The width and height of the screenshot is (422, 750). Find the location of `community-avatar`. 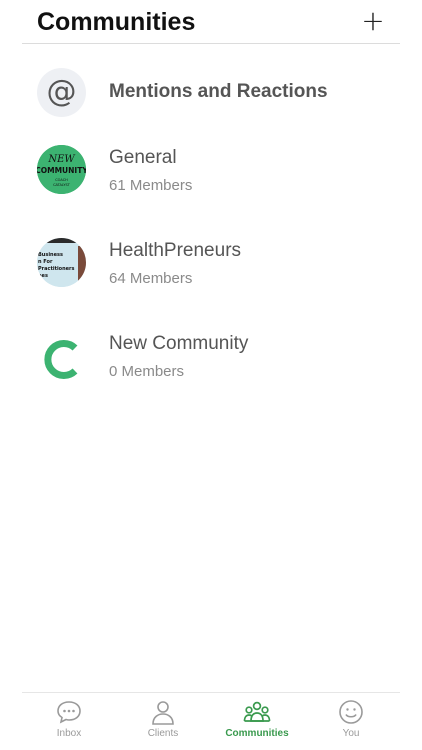

community-avatar is located at coordinates (61, 359).